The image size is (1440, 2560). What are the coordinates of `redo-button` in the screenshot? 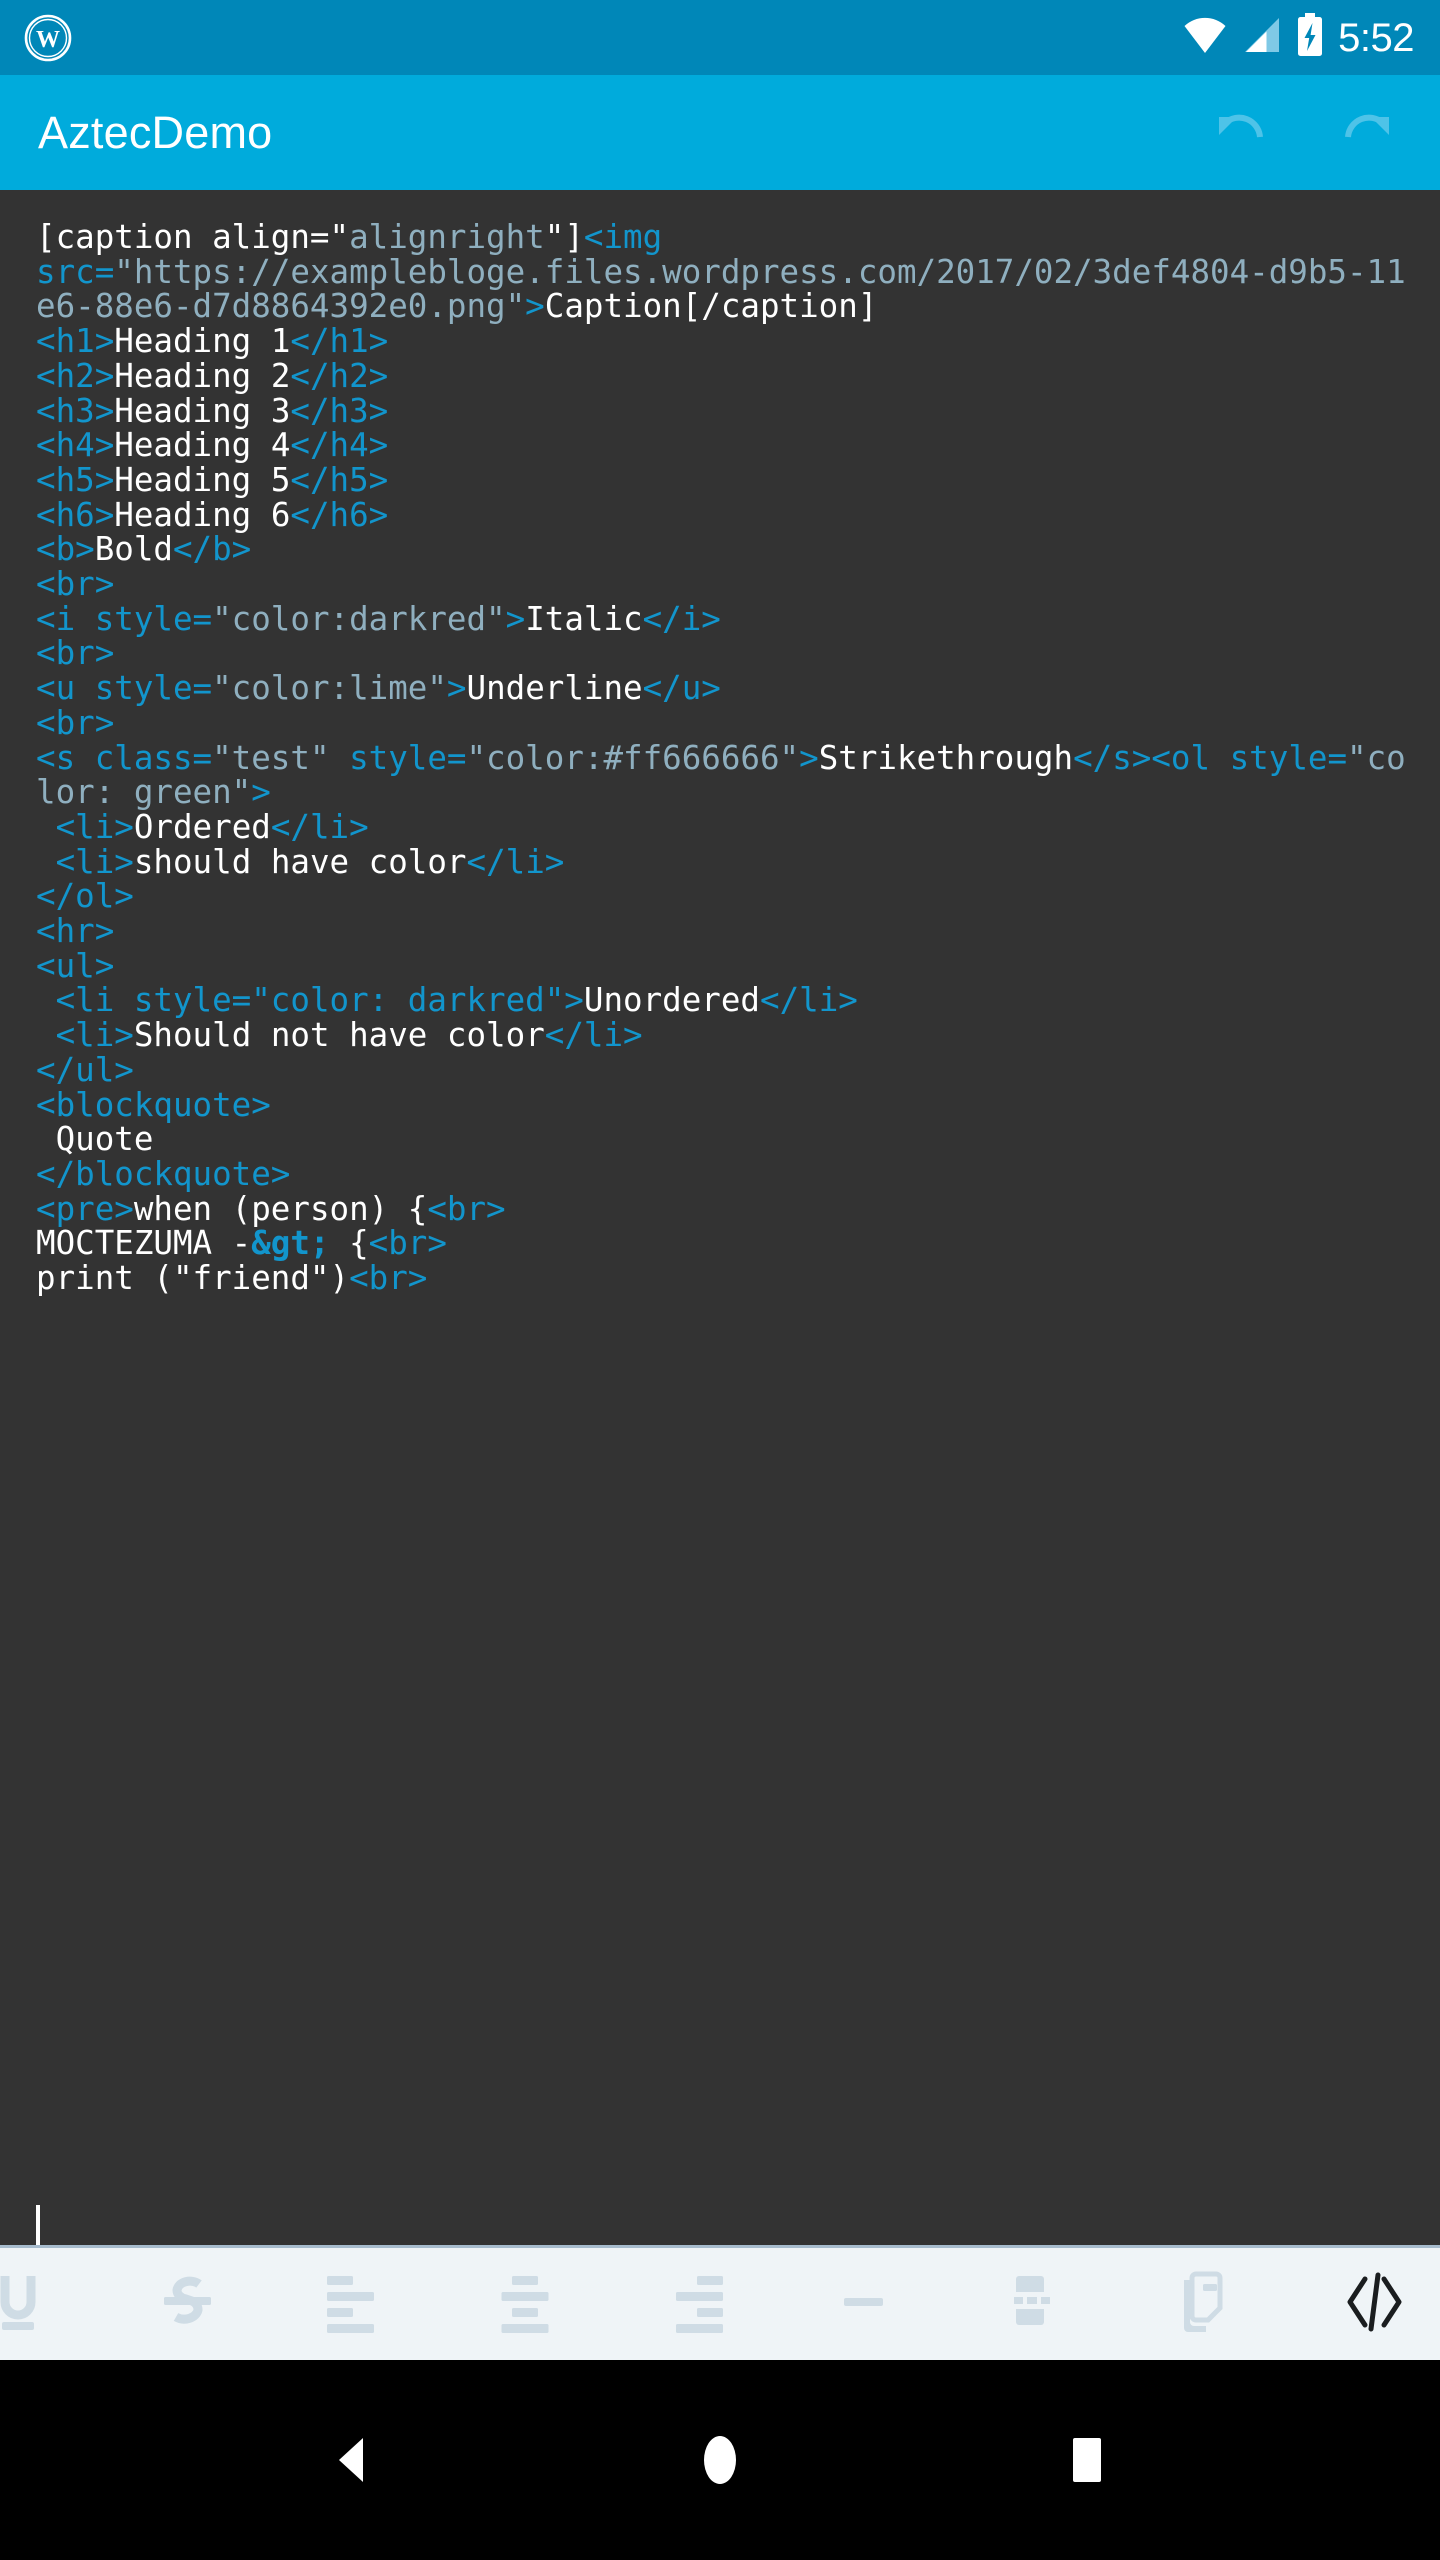 It's located at (1368, 133).